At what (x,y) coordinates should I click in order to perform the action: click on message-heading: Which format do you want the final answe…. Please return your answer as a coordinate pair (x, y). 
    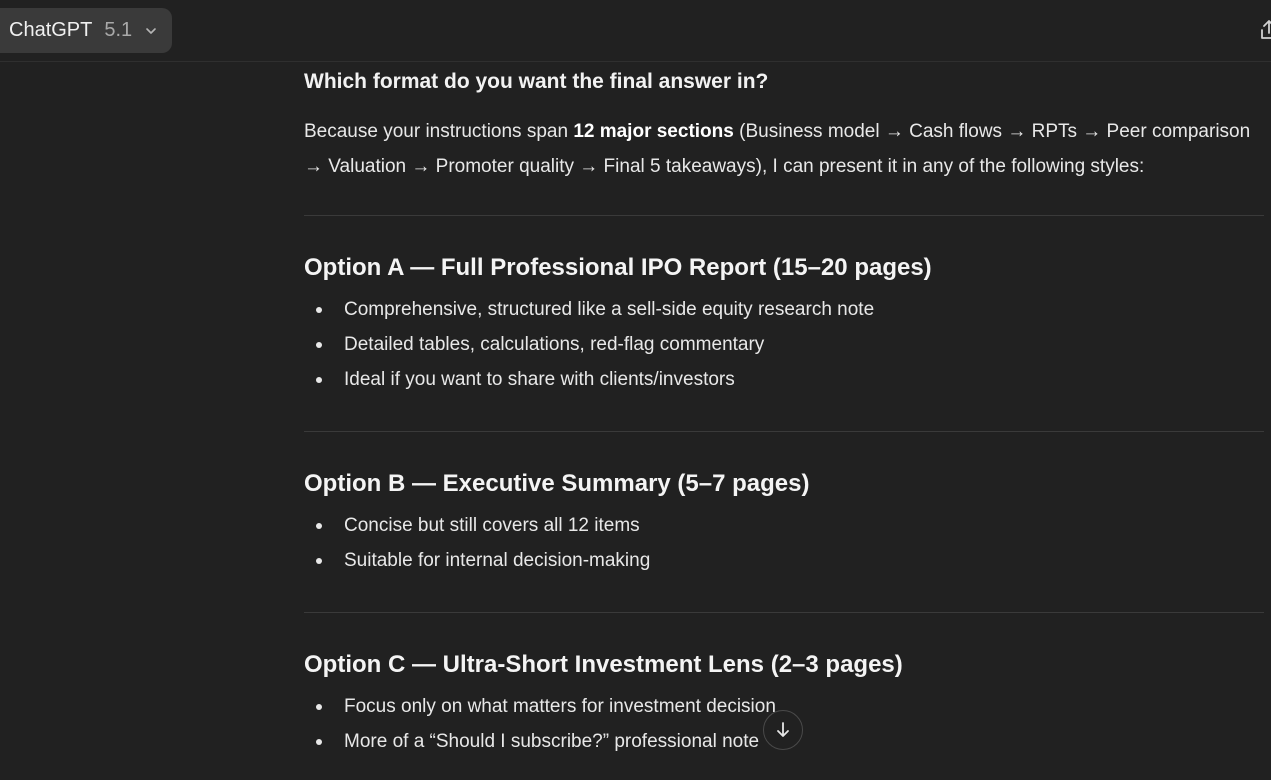
    Looking at the image, I should click on (536, 81).